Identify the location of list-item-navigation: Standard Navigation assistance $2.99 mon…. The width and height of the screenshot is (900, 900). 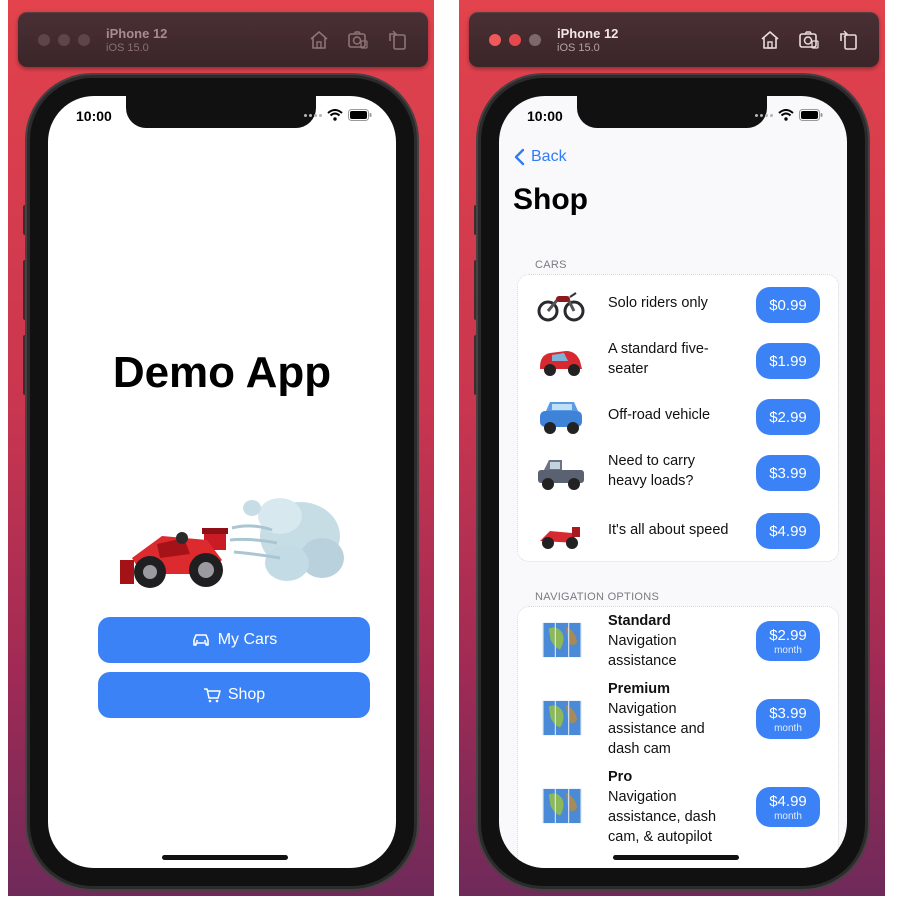
(678, 641).